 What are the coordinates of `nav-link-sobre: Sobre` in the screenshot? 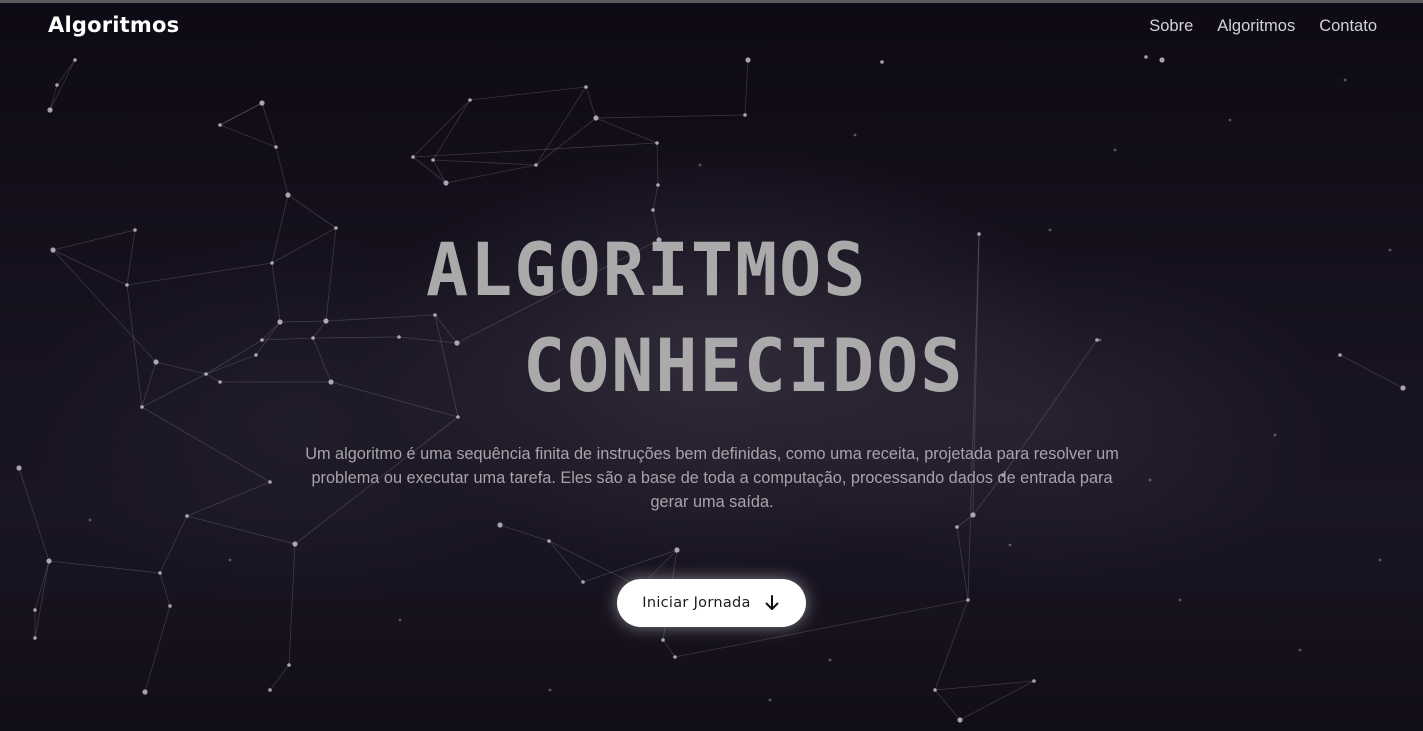 It's located at (1171, 26).